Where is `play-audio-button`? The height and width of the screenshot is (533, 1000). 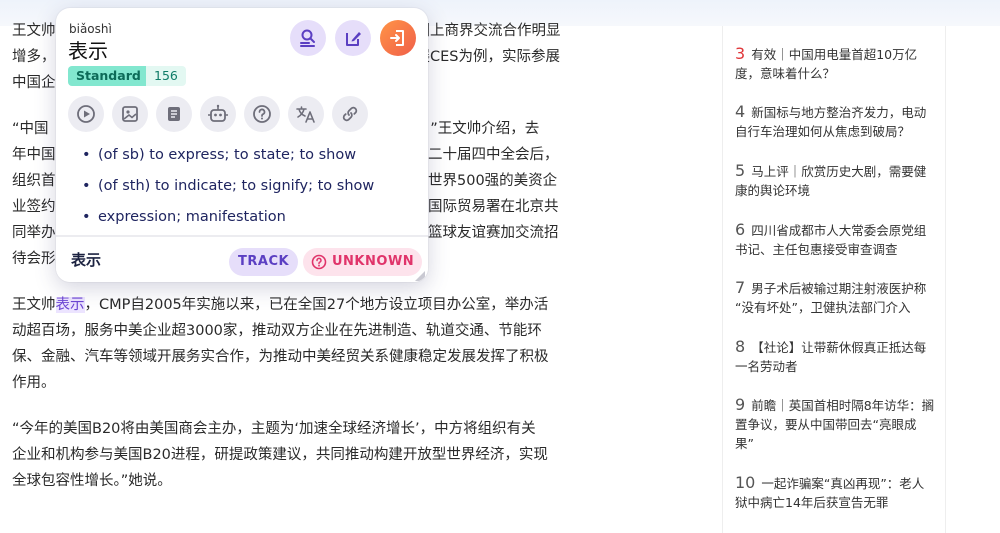 play-audio-button is located at coordinates (86, 114).